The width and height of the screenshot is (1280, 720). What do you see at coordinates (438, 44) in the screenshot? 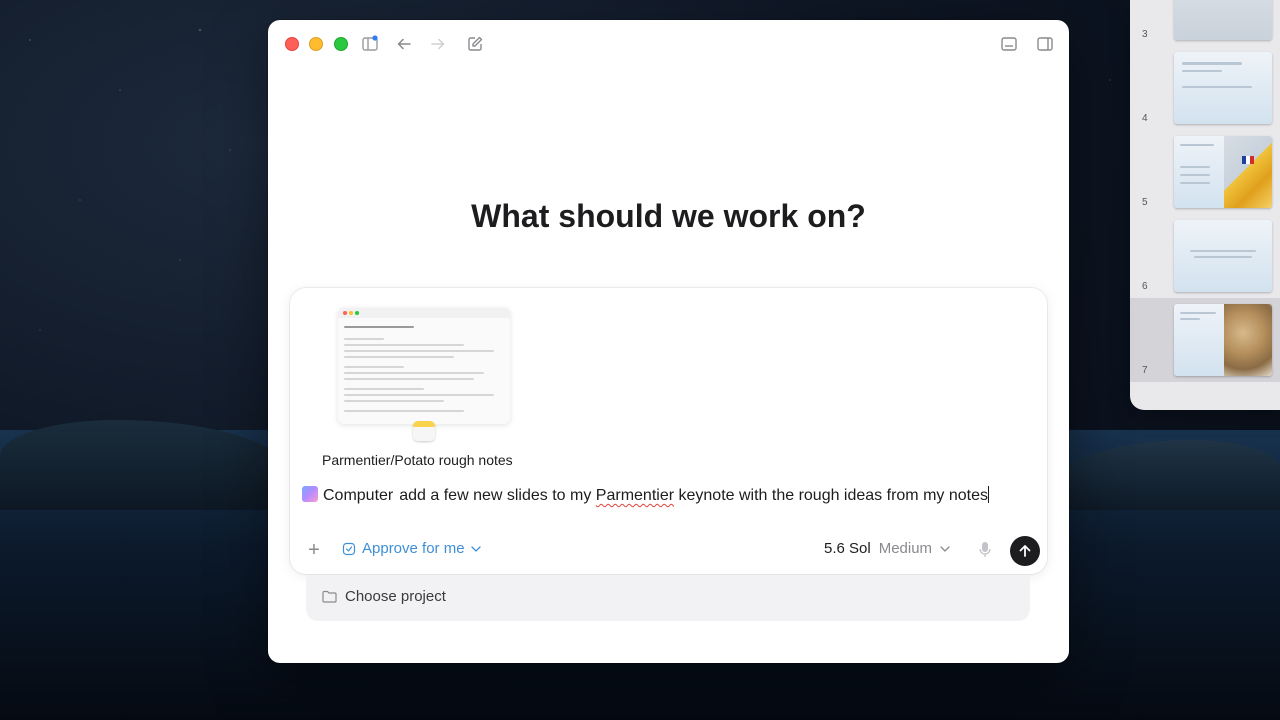
I see `forward-arrow-icon` at bounding box center [438, 44].